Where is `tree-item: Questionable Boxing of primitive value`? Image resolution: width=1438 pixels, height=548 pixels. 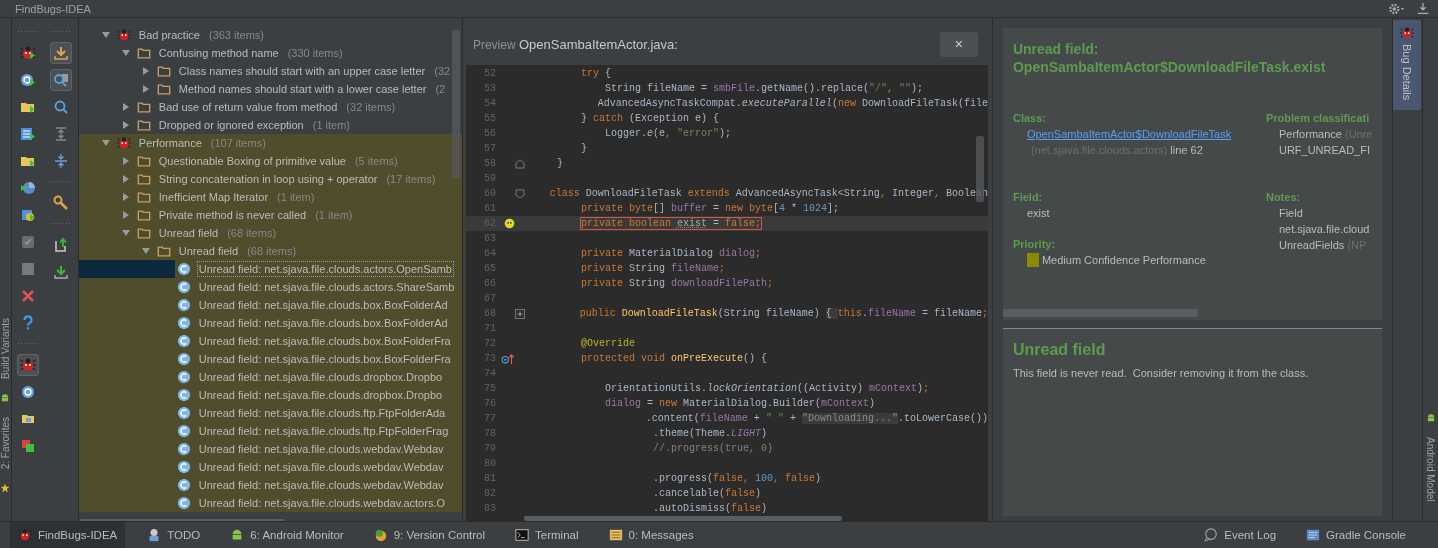 tree-item: Questionable Boxing of primitive value is located at coordinates (252, 161).